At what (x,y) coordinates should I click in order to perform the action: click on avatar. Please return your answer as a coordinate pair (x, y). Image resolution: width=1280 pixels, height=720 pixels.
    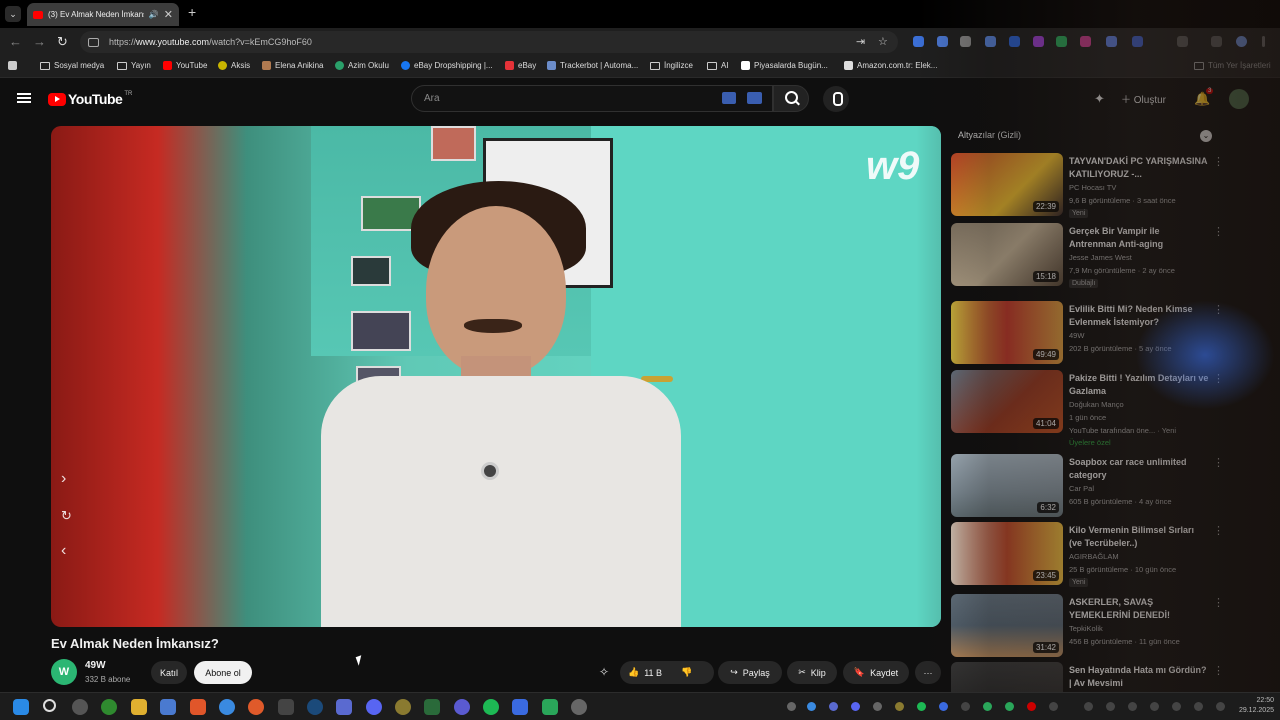
    Looking at the image, I should click on (1239, 99).